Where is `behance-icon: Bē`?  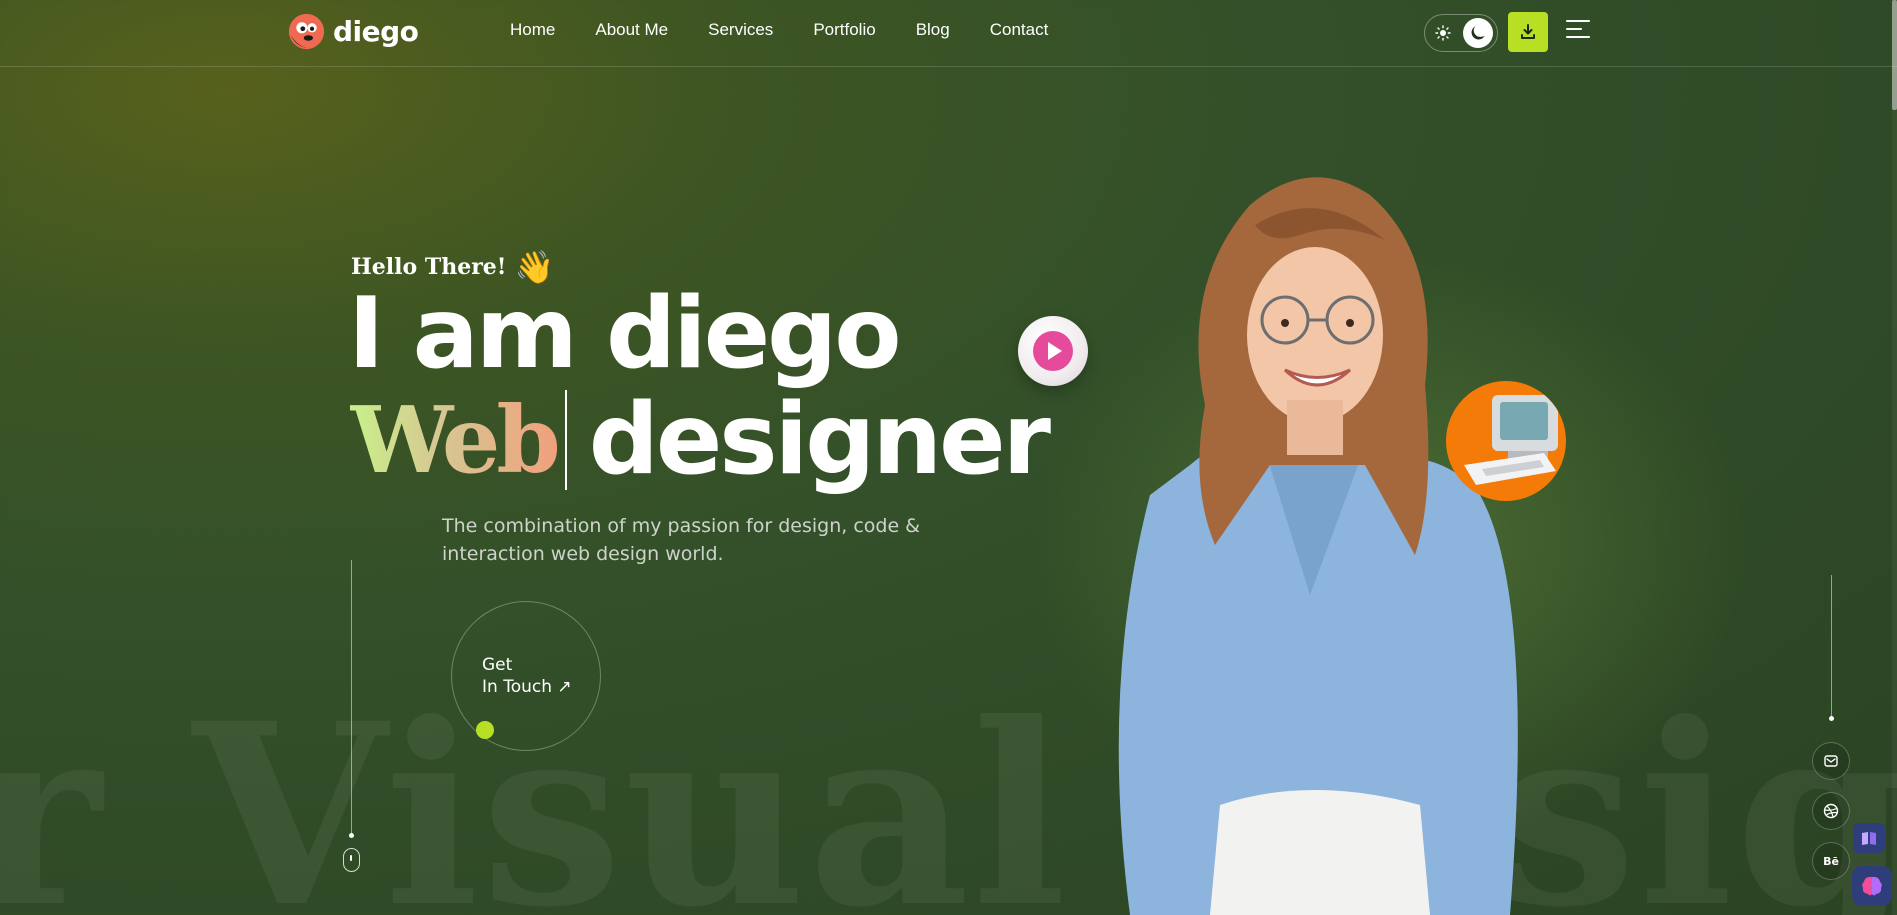 behance-icon: Bē is located at coordinates (1831, 861).